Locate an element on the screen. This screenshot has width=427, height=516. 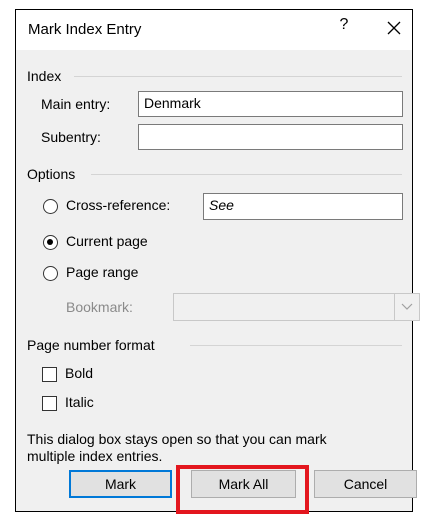
dialog-title: Mark Index Entry is located at coordinates (85, 29).